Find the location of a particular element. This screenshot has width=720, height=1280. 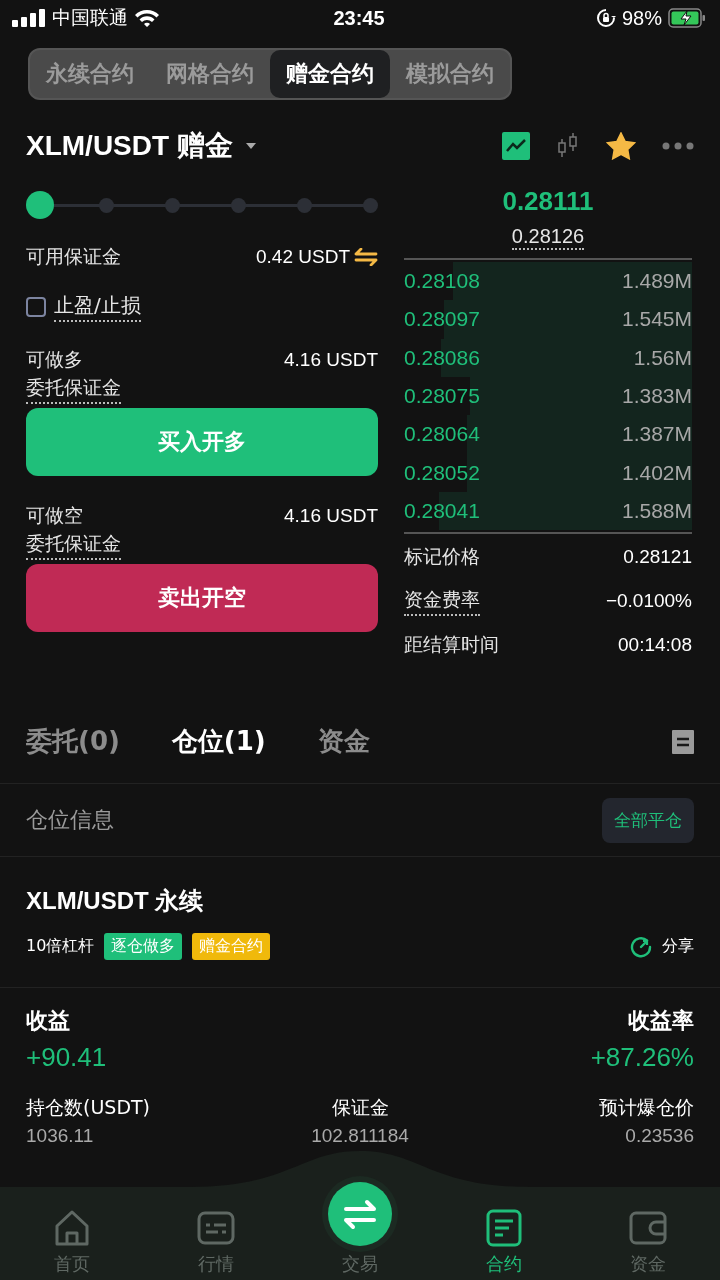

share-link: 分享 is located at coordinates (678, 947).